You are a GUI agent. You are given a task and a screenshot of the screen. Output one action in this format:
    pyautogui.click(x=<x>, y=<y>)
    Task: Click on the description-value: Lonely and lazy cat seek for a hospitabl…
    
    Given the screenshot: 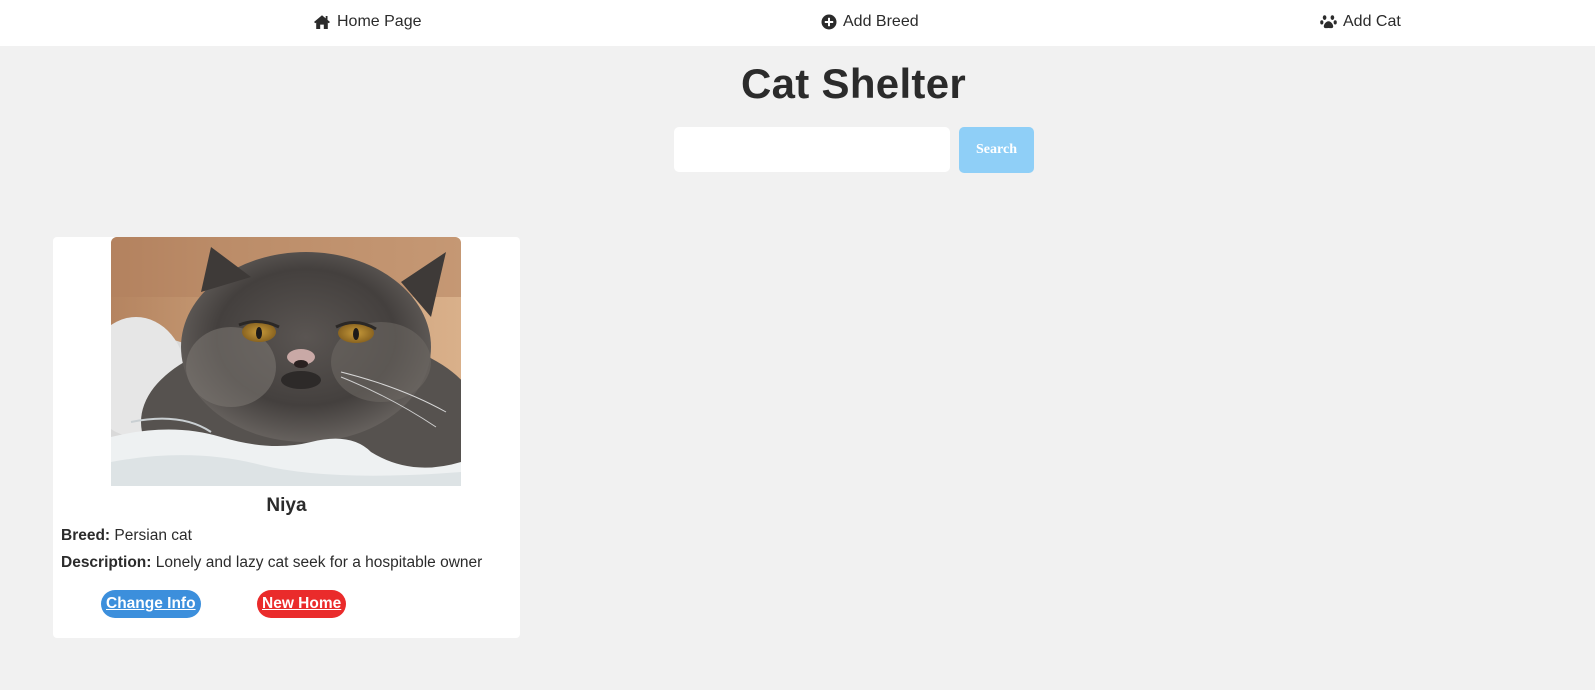 What is the action you would take?
    pyautogui.click(x=319, y=562)
    